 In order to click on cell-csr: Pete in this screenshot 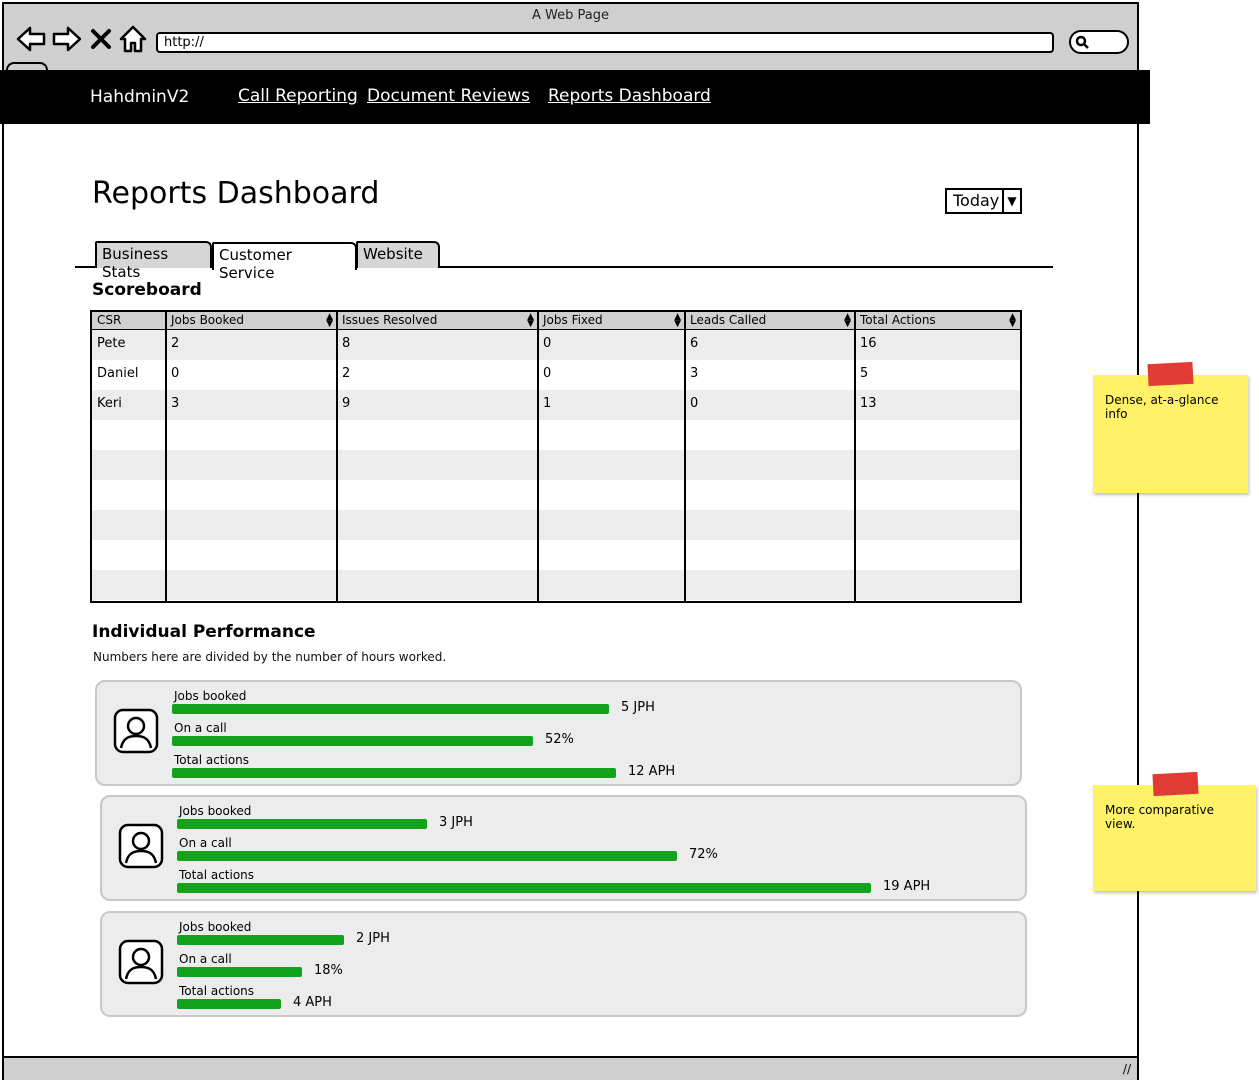, I will do `click(111, 343)`.